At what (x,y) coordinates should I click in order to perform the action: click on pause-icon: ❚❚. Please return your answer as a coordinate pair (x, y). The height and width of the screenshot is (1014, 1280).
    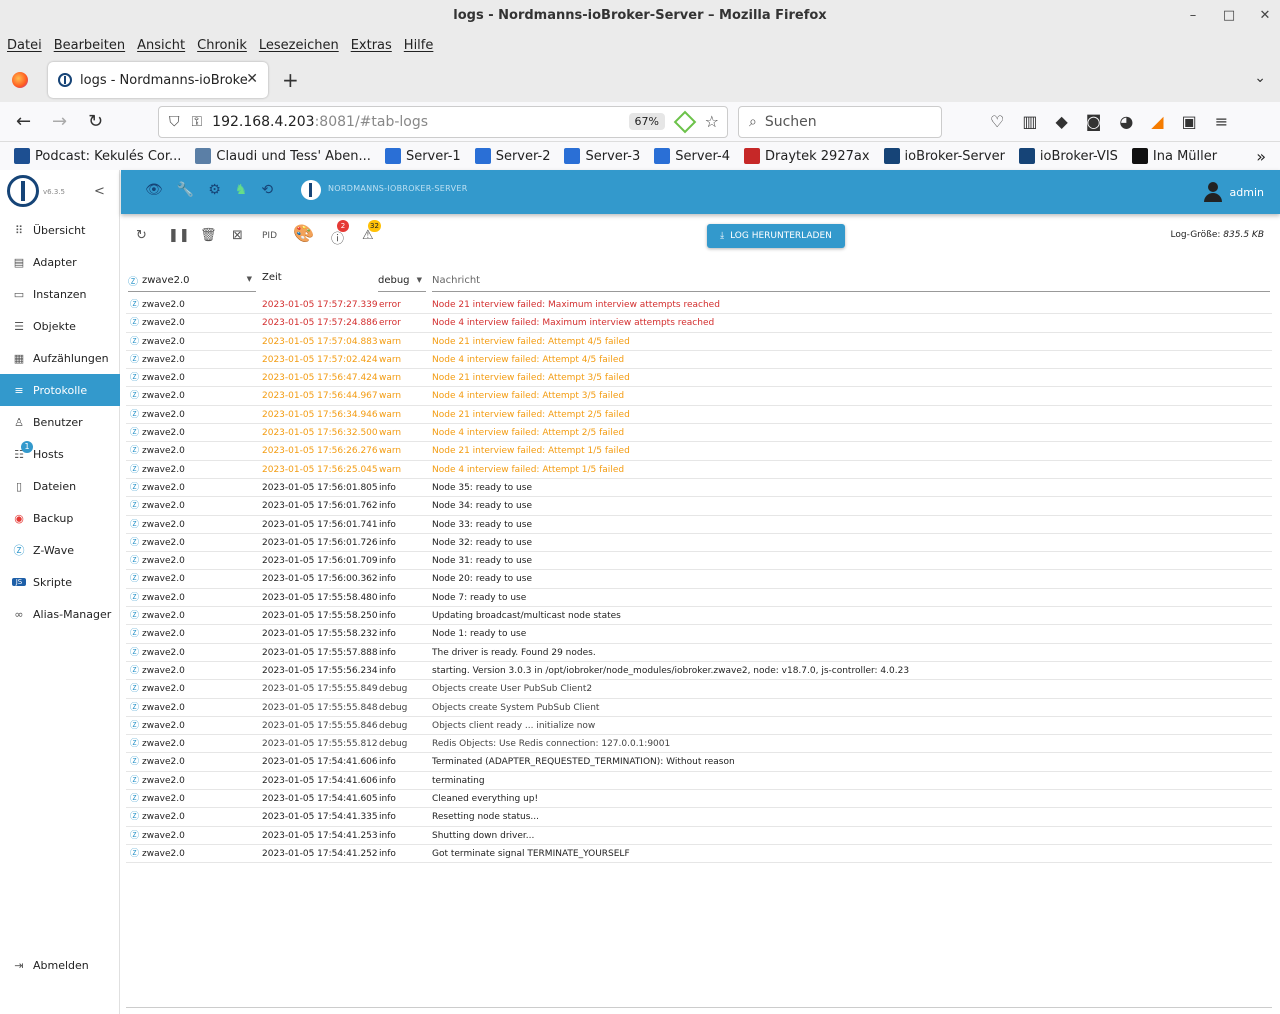
    Looking at the image, I should click on (179, 235).